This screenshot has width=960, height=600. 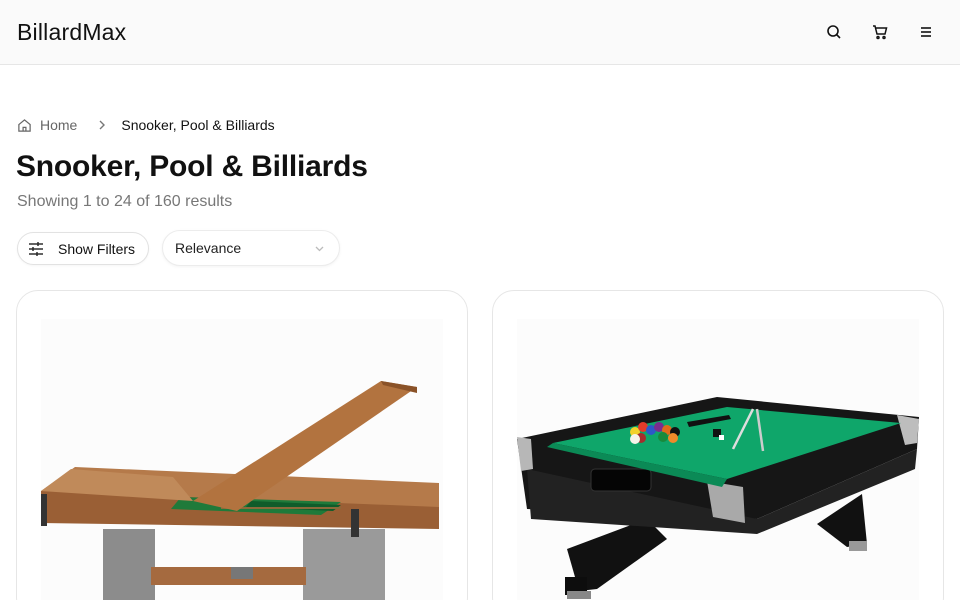 I want to click on show-filters-button: Show Filters, so click(x=83, y=248).